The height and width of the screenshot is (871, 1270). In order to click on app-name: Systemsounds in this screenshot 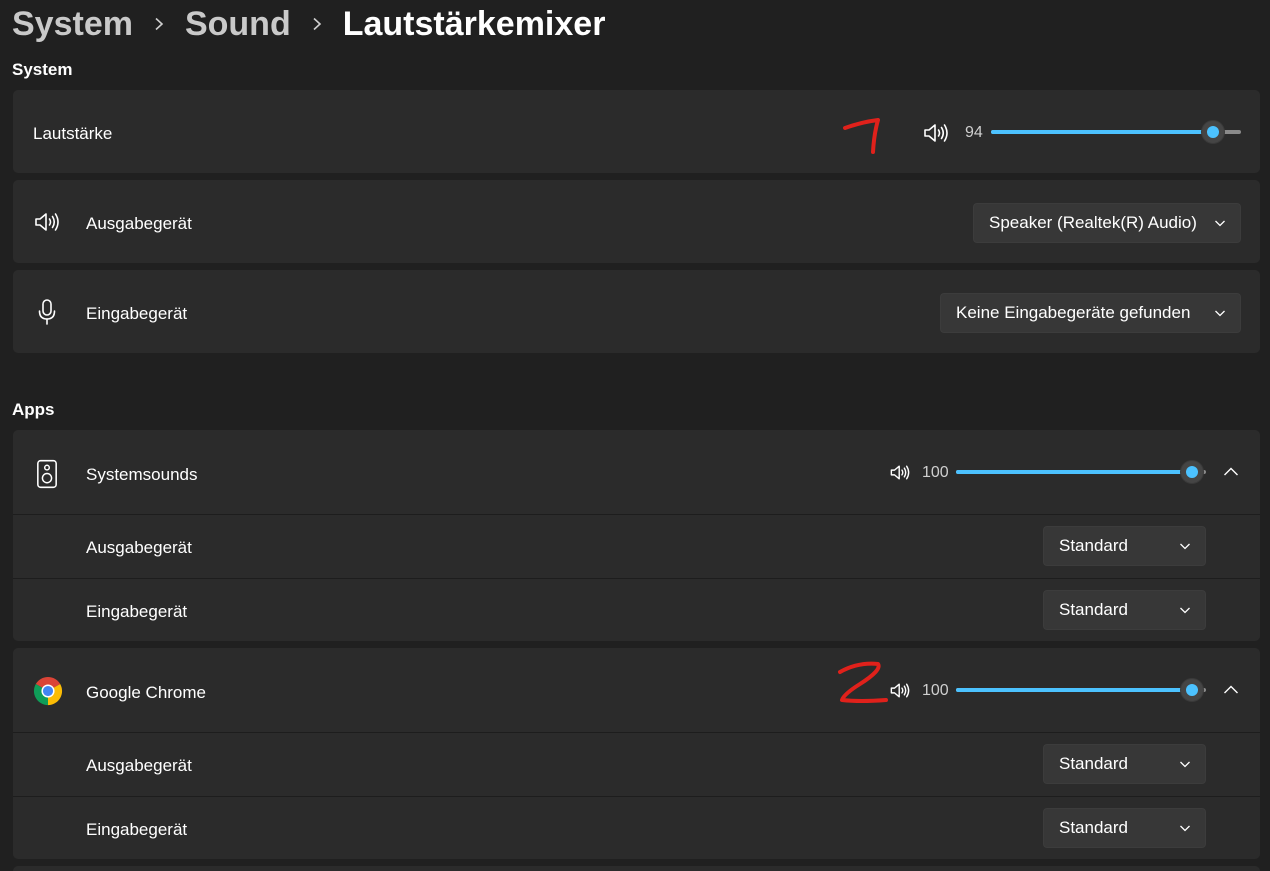, I will do `click(142, 474)`.